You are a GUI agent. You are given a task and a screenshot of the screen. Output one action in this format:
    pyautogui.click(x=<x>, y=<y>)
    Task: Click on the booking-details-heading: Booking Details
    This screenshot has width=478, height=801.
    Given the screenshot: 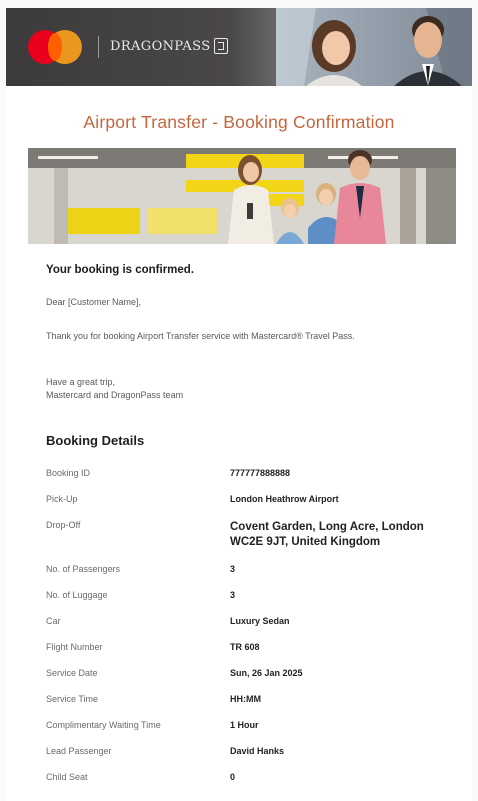 What is the action you would take?
    pyautogui.click(x=95, y=440)
    